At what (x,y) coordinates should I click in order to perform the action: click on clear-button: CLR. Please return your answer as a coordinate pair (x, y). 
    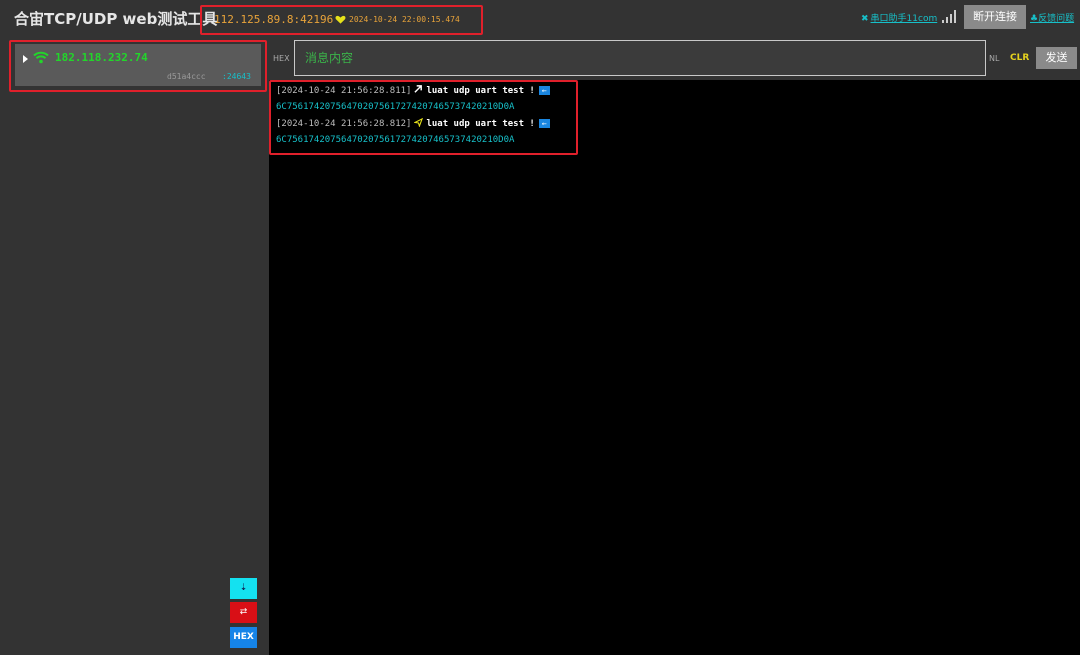
    Looking at the image, I should click on (1019, 58).